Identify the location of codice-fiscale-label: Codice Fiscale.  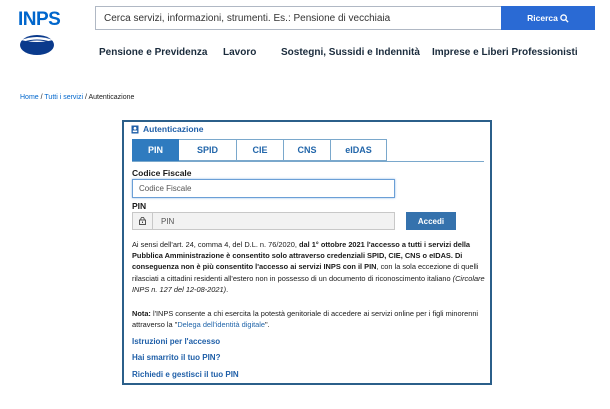
(162, 173).